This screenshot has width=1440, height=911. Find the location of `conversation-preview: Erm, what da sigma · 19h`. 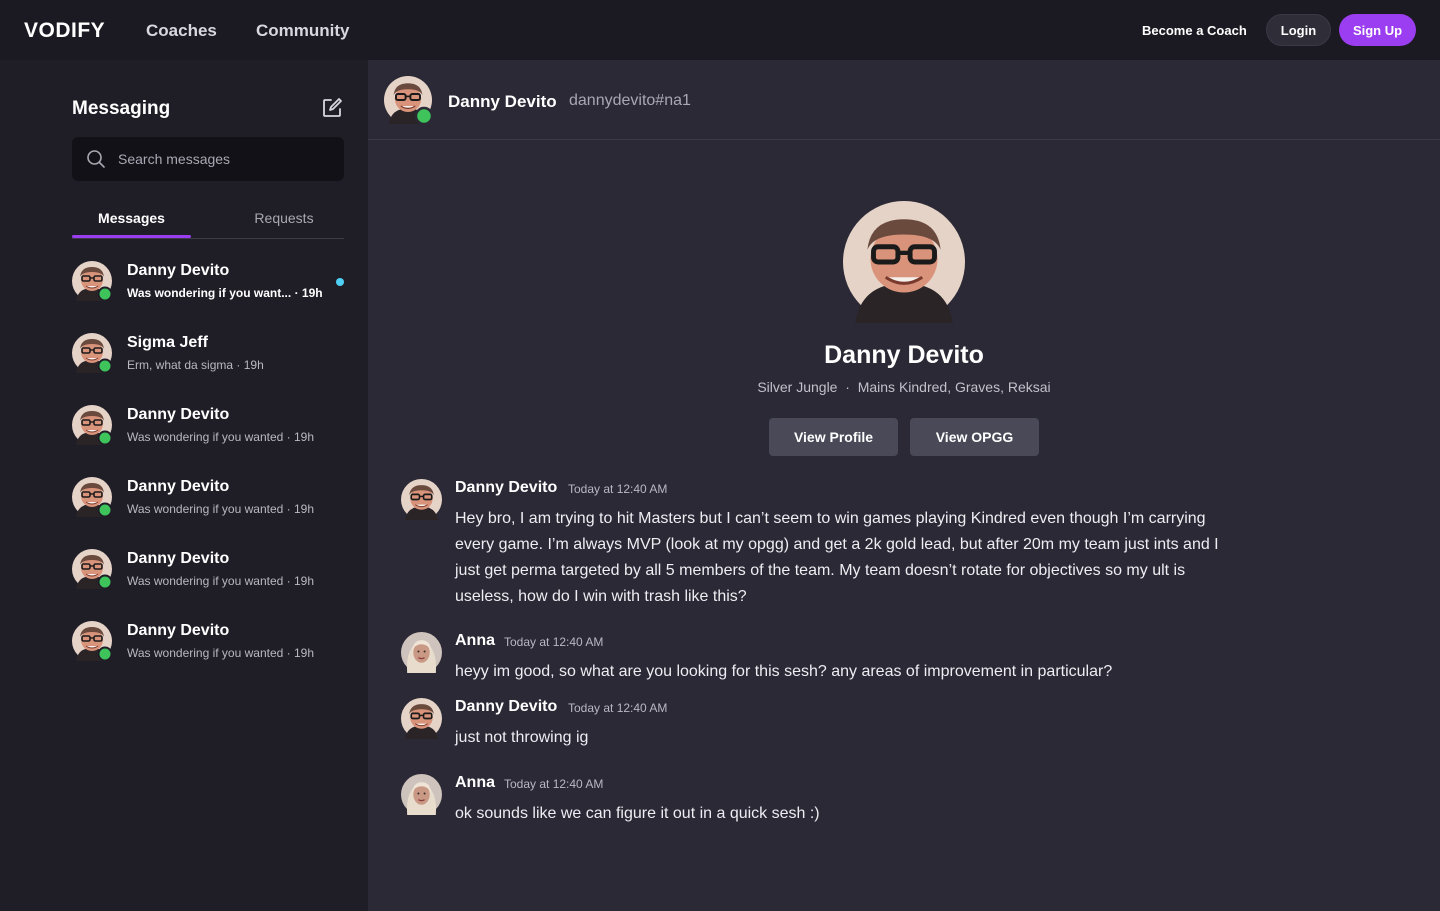

conversation-preview: Erm, what da sigma · 19h is located at coordinates (195, 365).